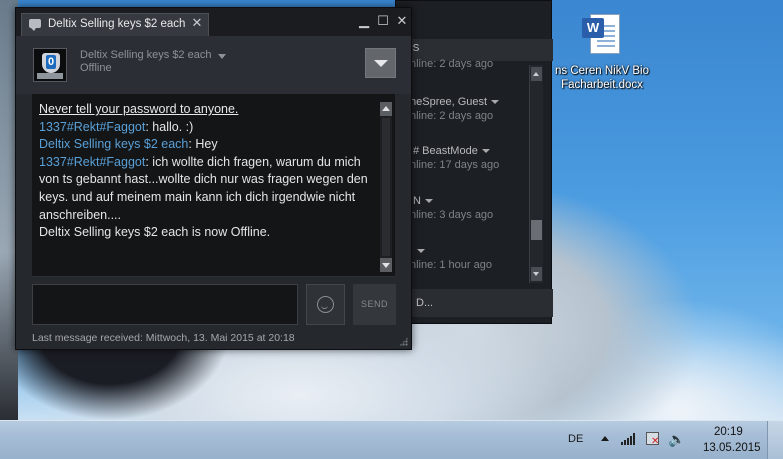 This screenshot has height=459, width=783. What do you see at coordinates (463, 102) in the screenshot?
I see `friend-row-name: neSpree, Guest` at bounding box center [463, 102].